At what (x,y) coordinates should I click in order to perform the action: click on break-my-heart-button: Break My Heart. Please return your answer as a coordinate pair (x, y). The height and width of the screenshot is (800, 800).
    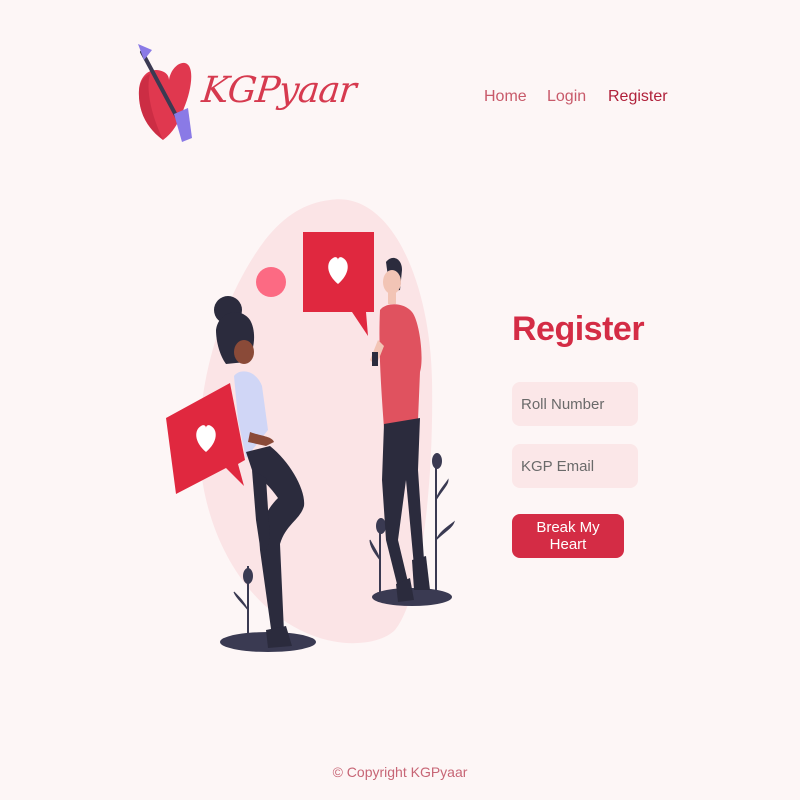
    Looking at the image, I should click on (568, 536).